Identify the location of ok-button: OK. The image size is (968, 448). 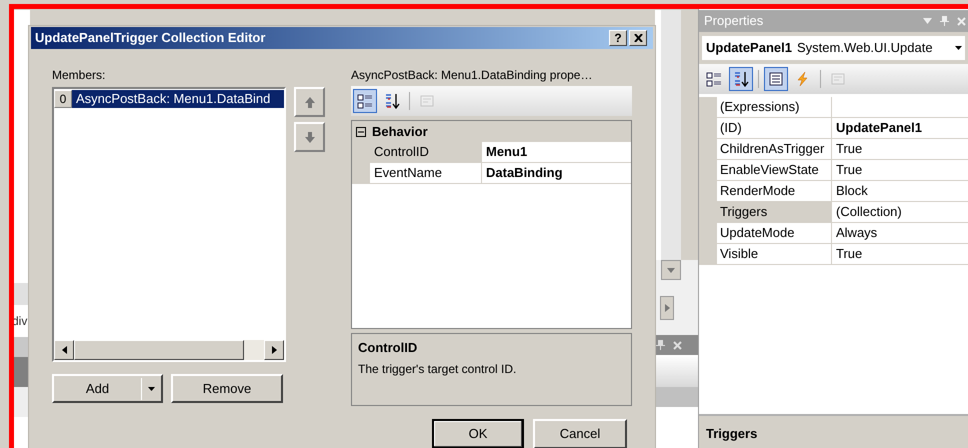
(478, 433).